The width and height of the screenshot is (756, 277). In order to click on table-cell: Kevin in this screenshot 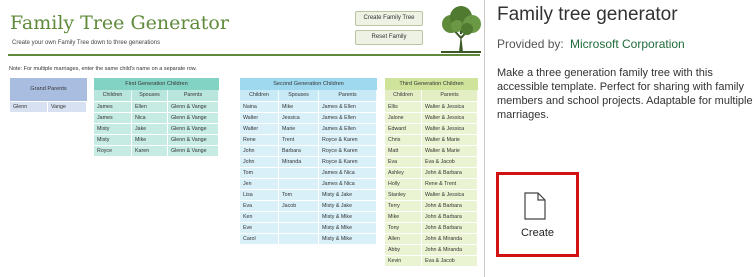, I will do `click(403, 261)`.